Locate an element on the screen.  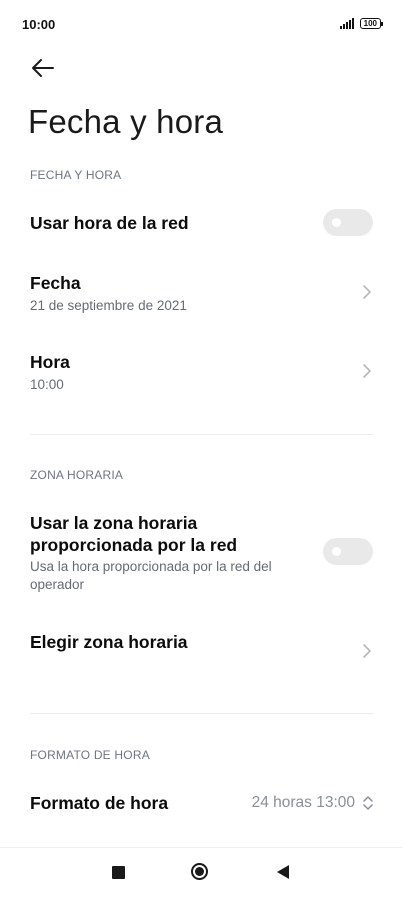
battery-level: 100 is located at coordinates (370, 23).